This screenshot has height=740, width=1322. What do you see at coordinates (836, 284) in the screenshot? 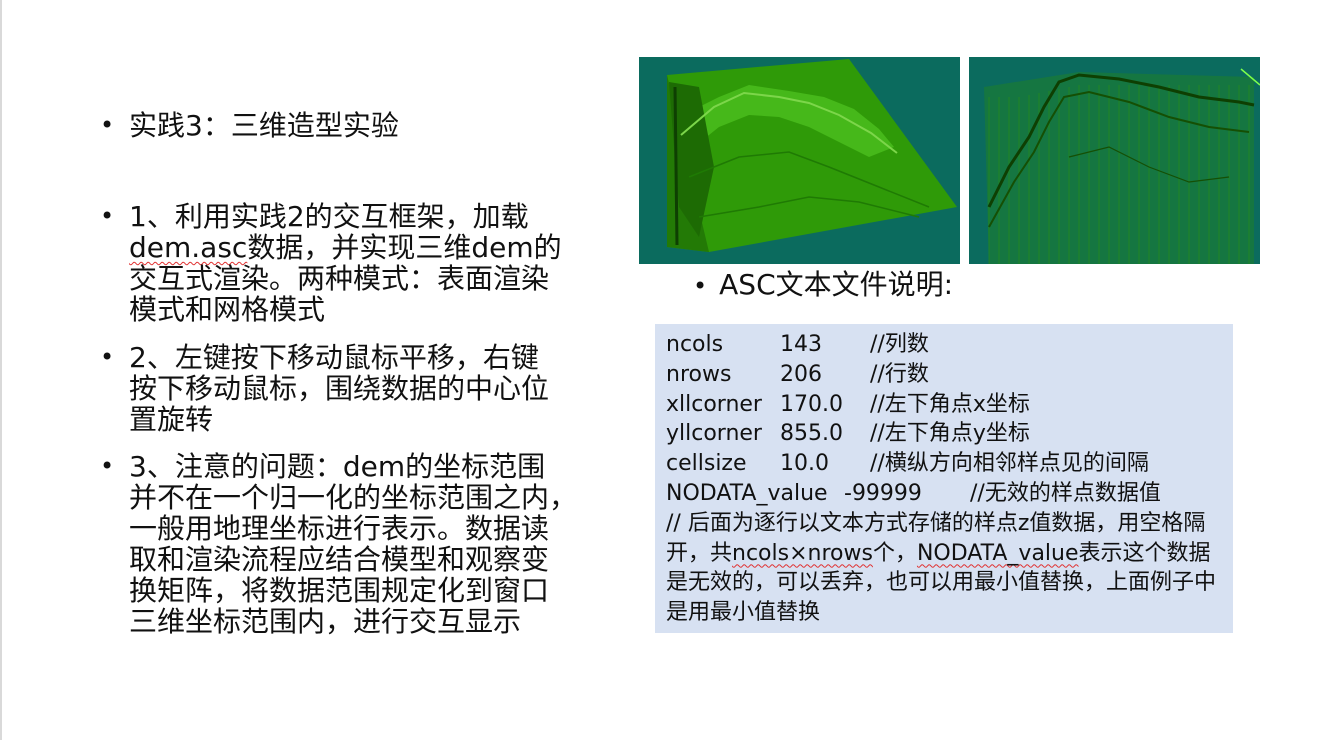
I see `asc-heading-text: ASC文本文件说明:` at bounding box center [836, 284].